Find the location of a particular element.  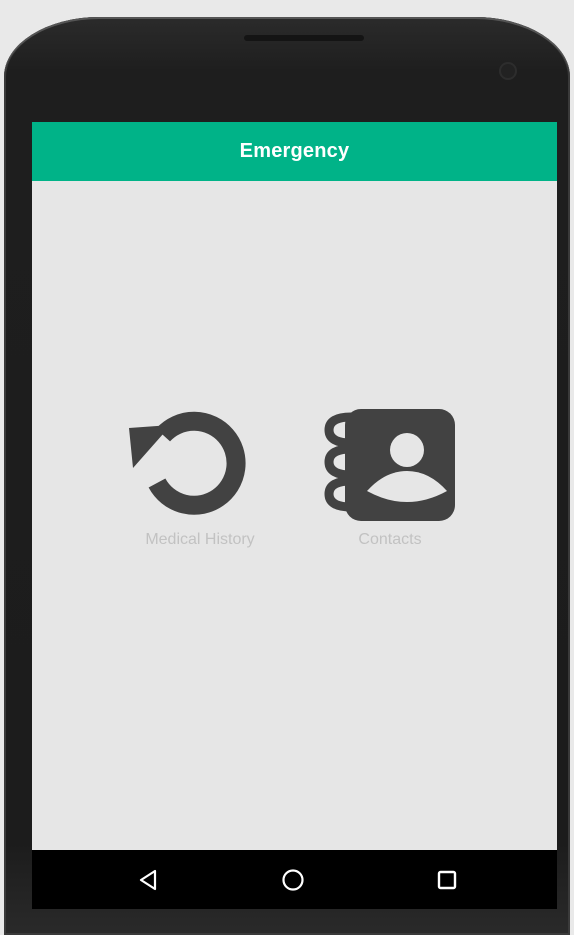

medical-history-button: Medical History is located at coordinates (200, 476).